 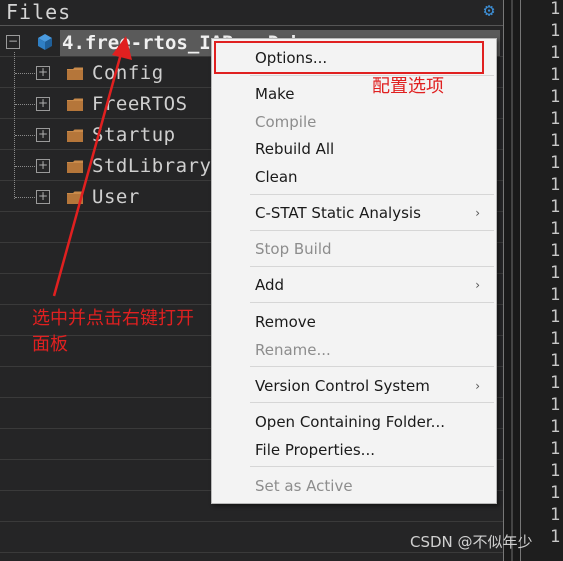 What do you see at coordinates (354, 149) in the screenshot?
I see `menu-item-rebuild-all: Rebuild All` at bounding box center [354, 149].